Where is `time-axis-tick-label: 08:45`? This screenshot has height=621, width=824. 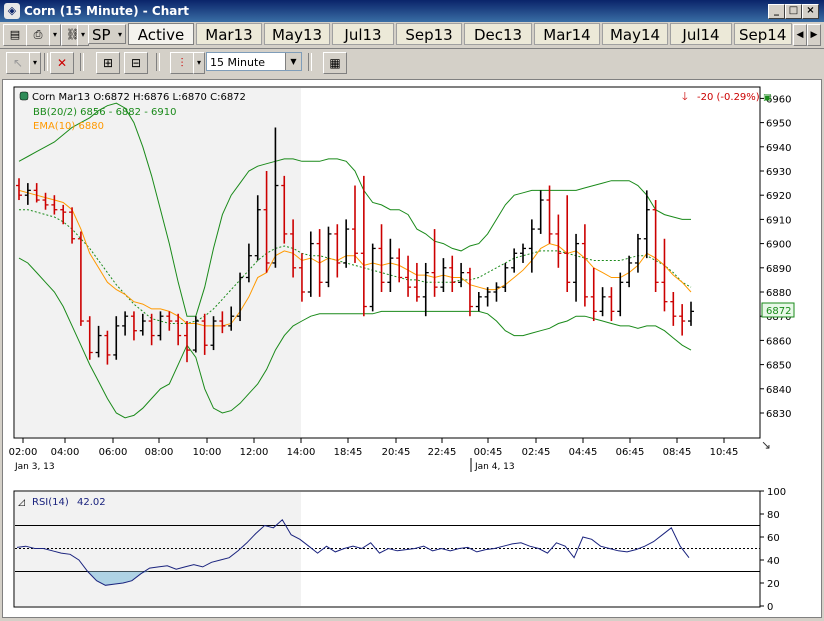
time-axis-tick-label: 08:45 is located at coordinates (677, 452).